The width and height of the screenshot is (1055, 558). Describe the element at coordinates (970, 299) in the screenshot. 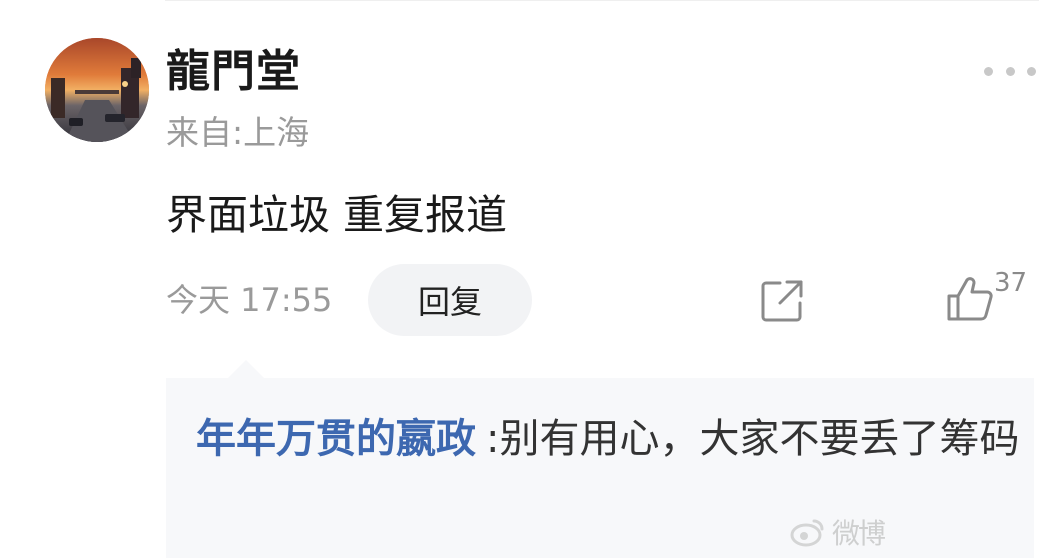

I see `thumbs-up-icon` at that location.